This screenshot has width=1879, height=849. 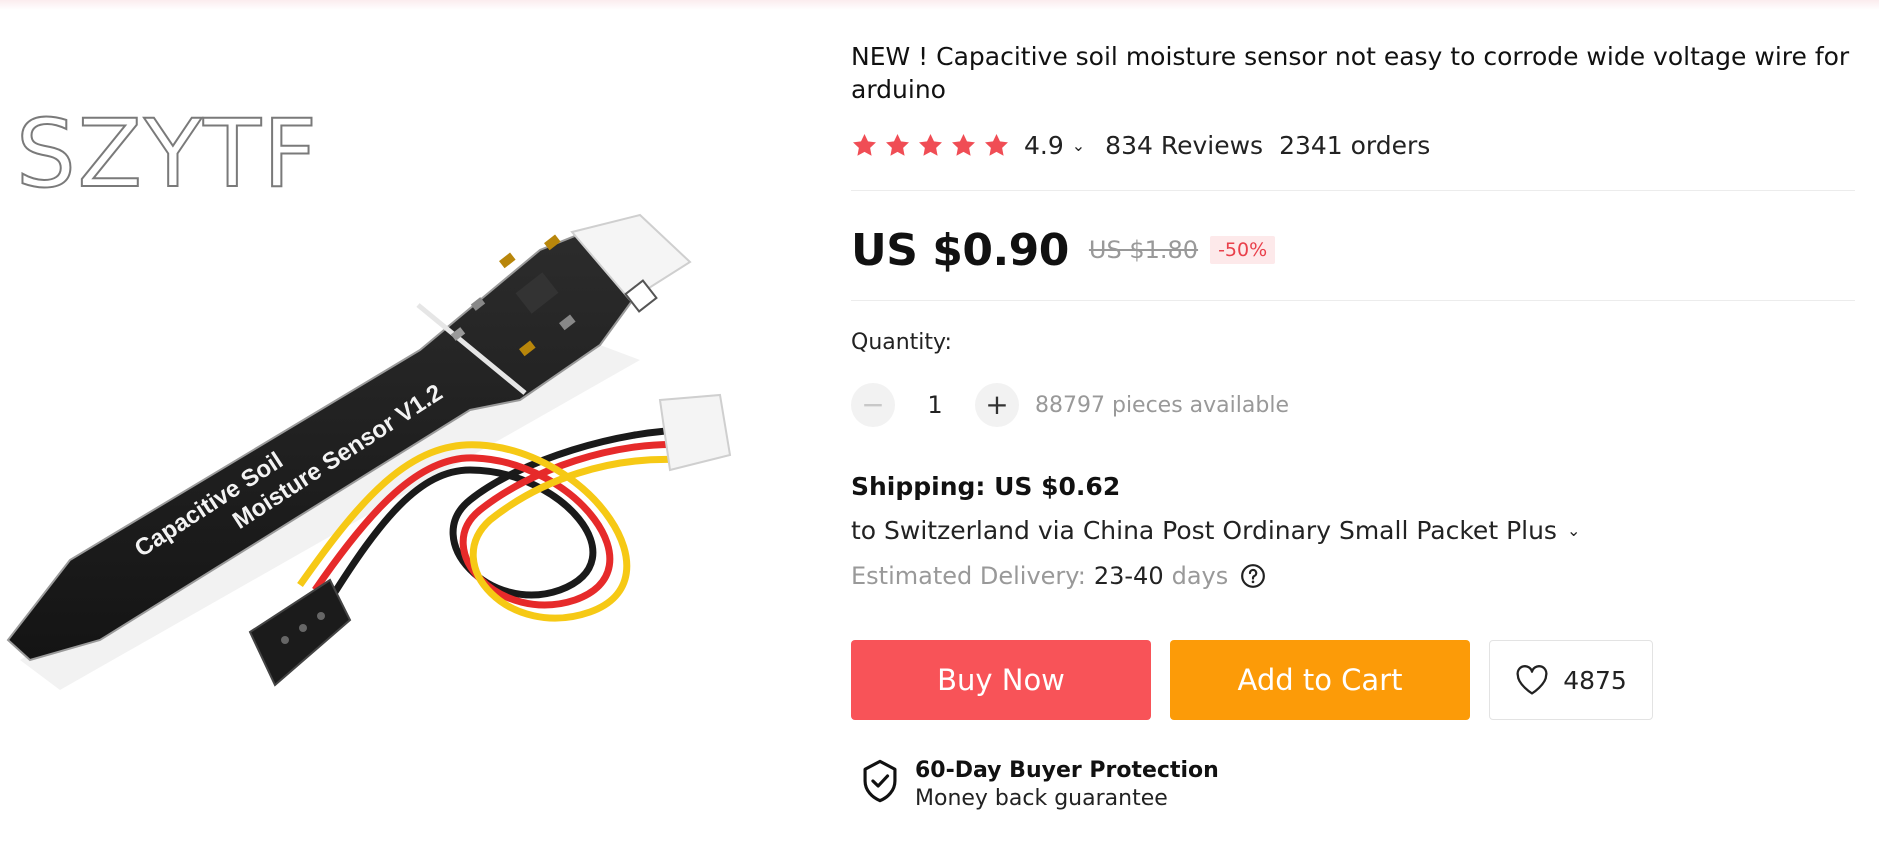 What do you see at coordinates (1184, 145) in the screenshot?
I see `reviews-link: 834 Reviews` at bounding box center [1184, 145].